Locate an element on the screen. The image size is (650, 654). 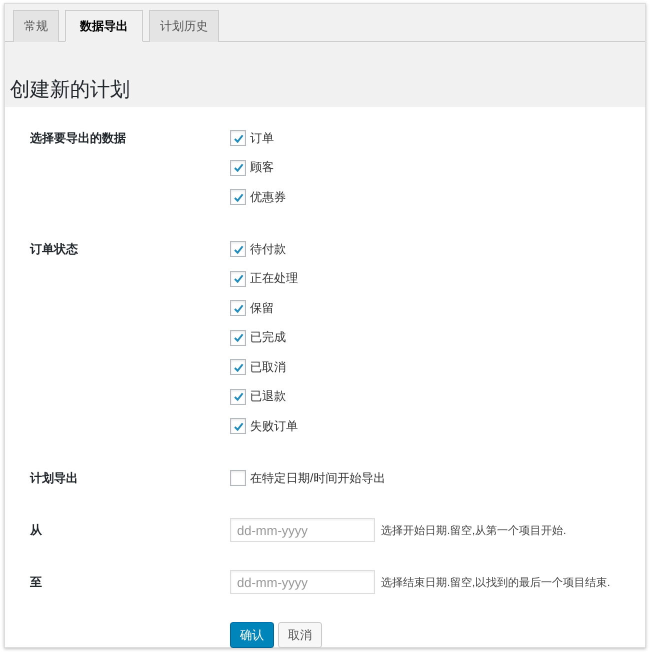
tab: 常规 is located at coordinates (36, 26).